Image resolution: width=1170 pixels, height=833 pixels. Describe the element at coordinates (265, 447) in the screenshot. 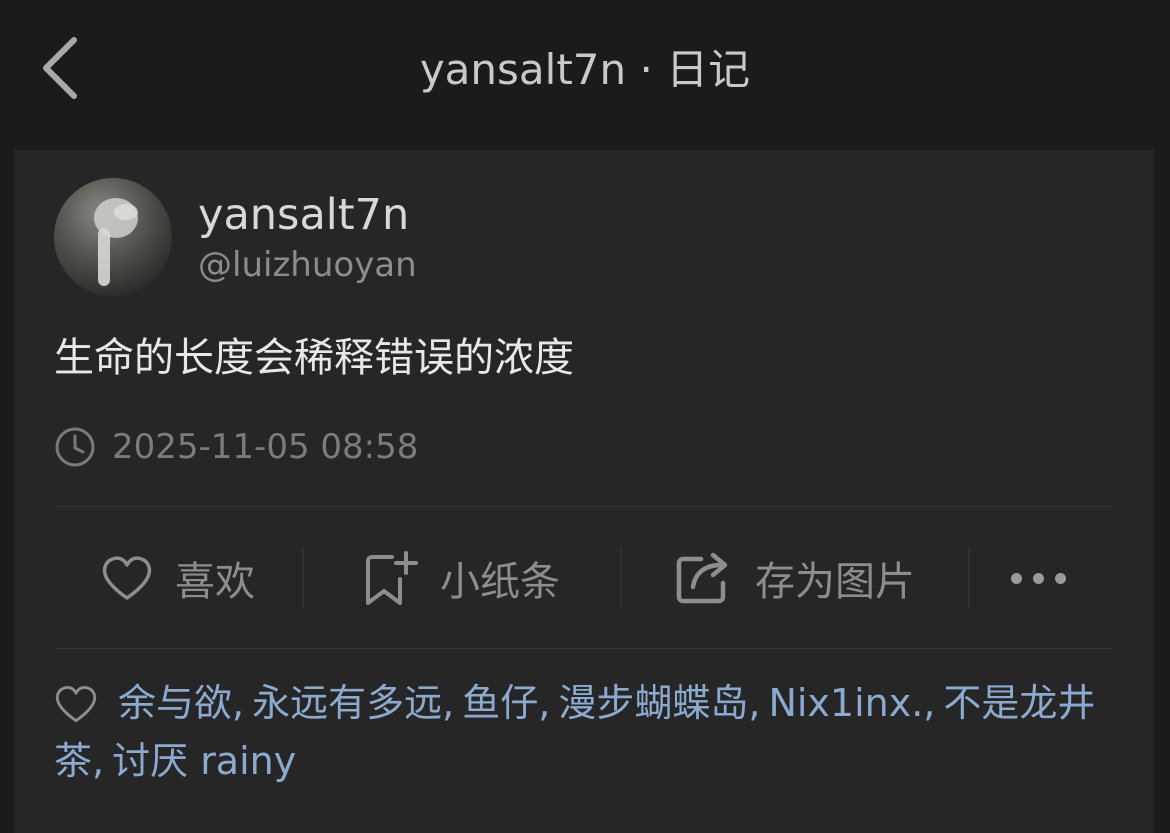

I see `post-timestamp: 2025-11-05 08:58` at that location.